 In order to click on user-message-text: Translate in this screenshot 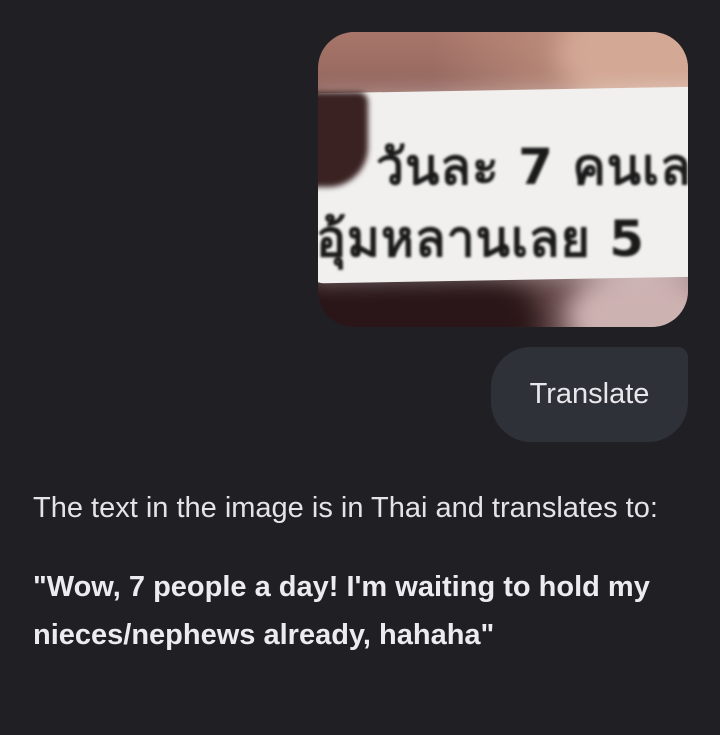, I will do `click(589, 394)`.